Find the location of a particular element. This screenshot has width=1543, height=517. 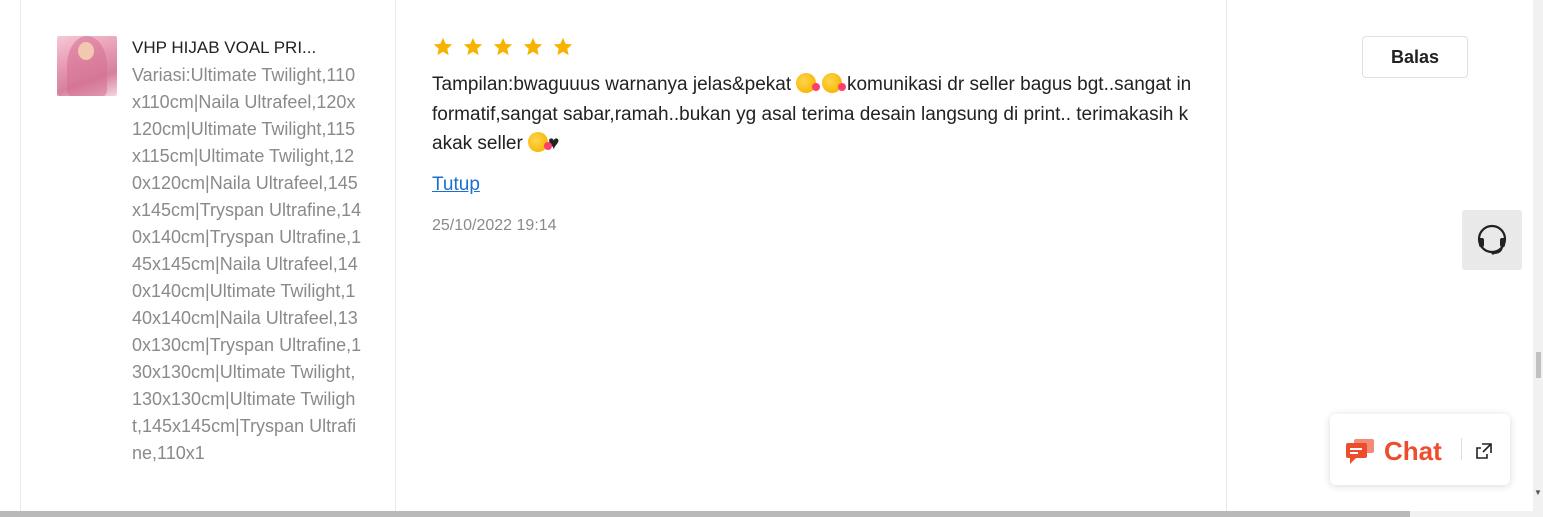

review-timestamp: 25/10/2022 19:14 is located at coordinates (494, 225).